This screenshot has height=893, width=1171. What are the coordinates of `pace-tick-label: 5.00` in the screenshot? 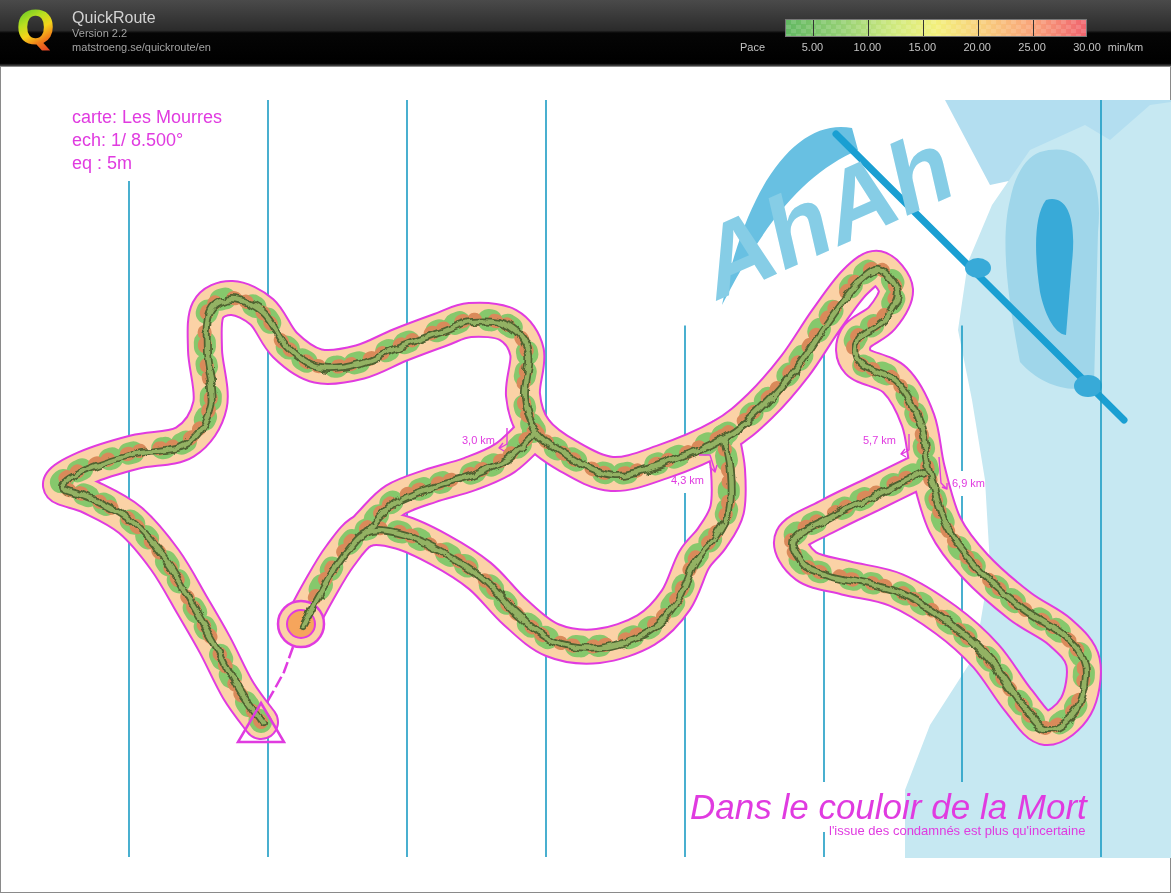 It's located at (812, 47).